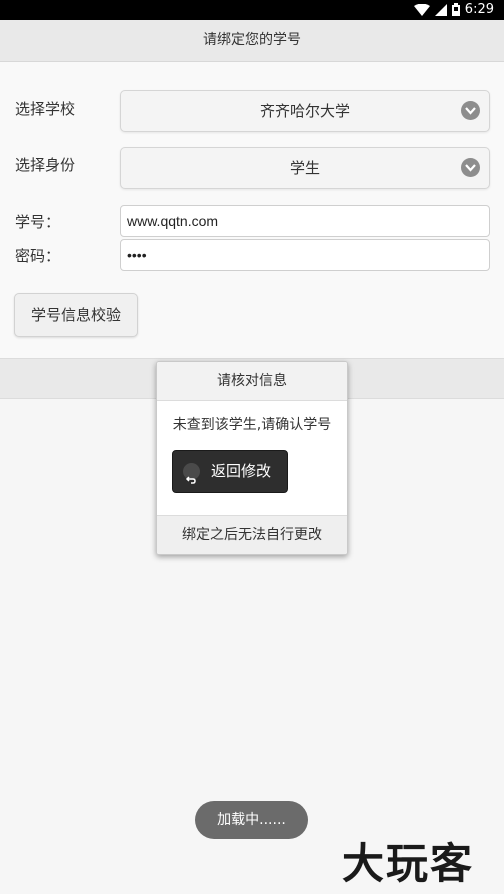  Describe the element at coordinates (38, 256) in the screenshot. I see `password-label: 密码：` at that location.